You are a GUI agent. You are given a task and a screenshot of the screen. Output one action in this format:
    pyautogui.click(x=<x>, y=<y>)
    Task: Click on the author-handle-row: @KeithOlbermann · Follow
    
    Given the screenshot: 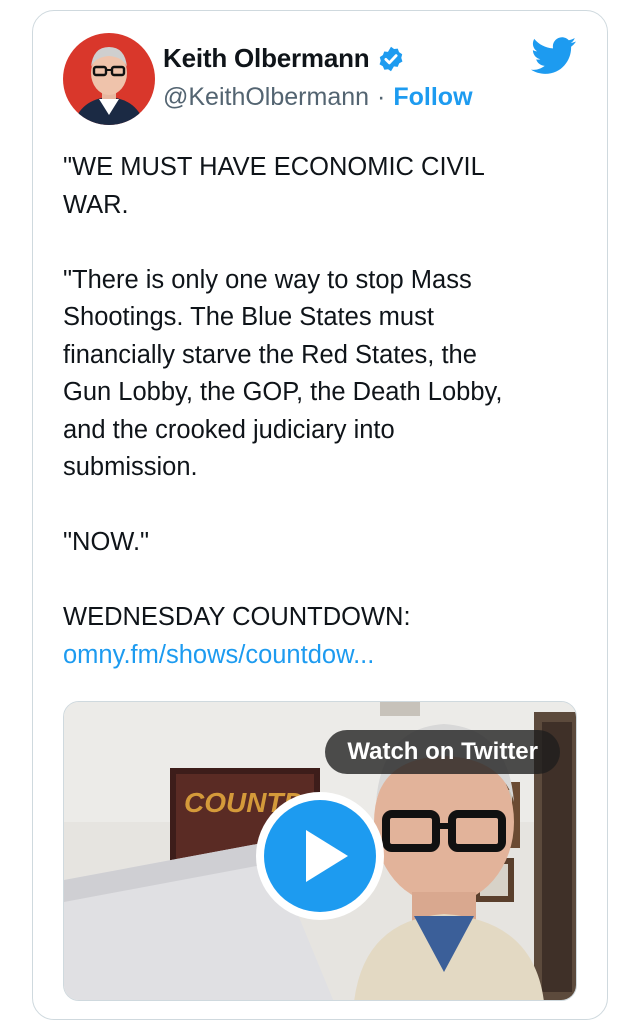 What is the action you would take?
    pyautogui.click(x=318, y=97)
    